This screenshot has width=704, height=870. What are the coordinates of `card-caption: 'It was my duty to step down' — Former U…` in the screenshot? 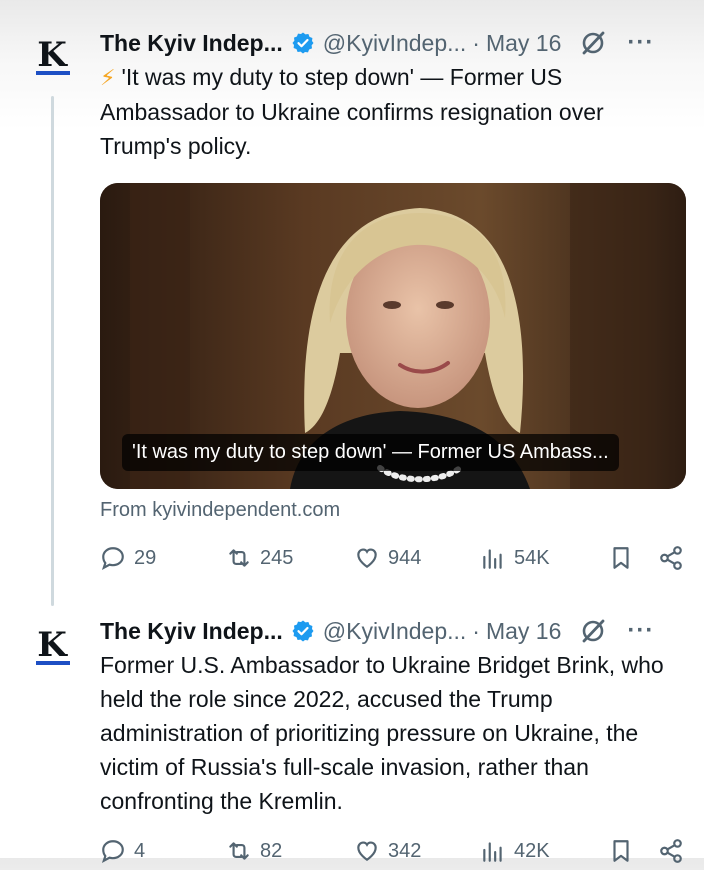 It's located at (370, 452).